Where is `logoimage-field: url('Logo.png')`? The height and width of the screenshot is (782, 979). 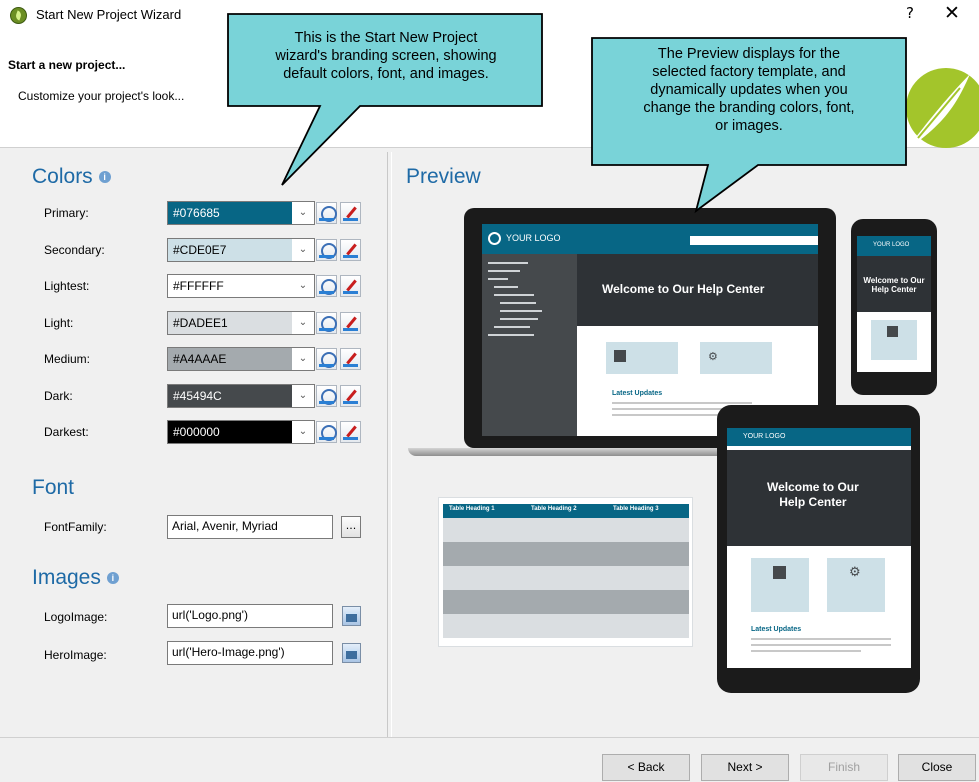
logoimage-field: url('Logo.png') is located at coordinates (250, 616).